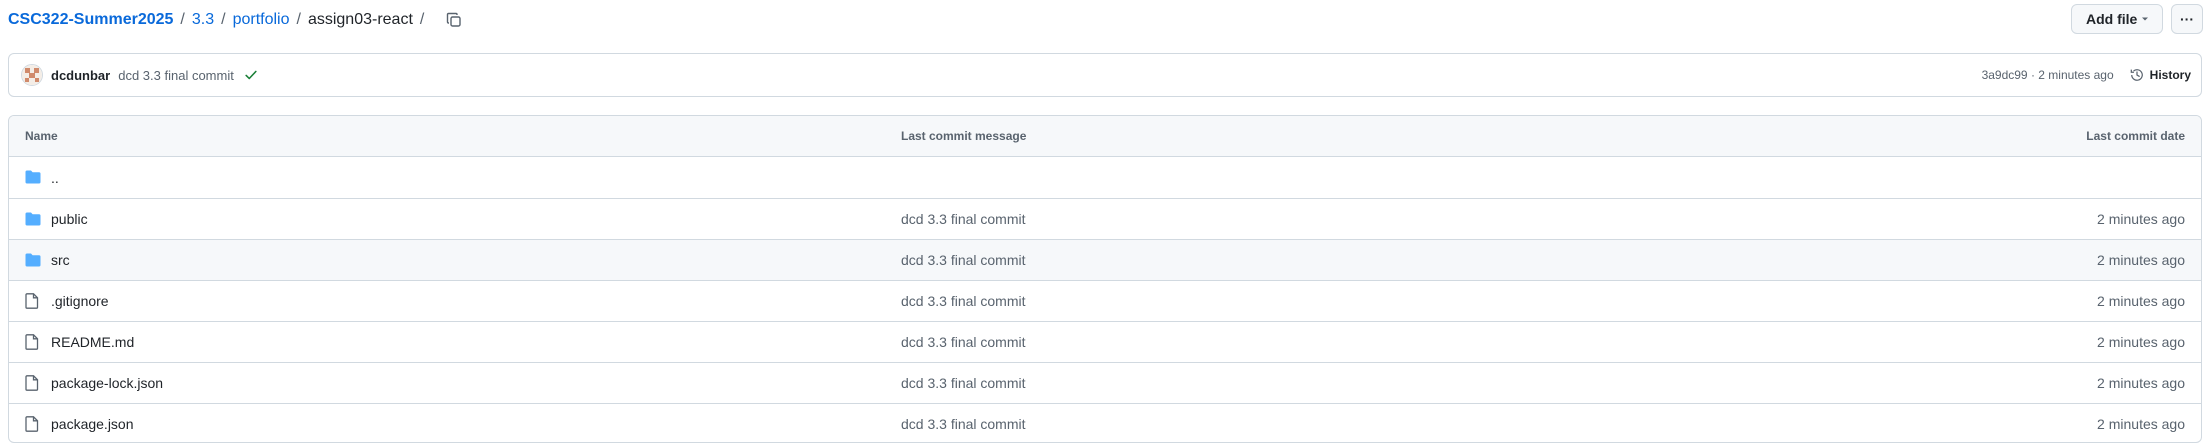  Describe the element at coordinates (32, 75) in the screenshot. I see `avatar` at that location.